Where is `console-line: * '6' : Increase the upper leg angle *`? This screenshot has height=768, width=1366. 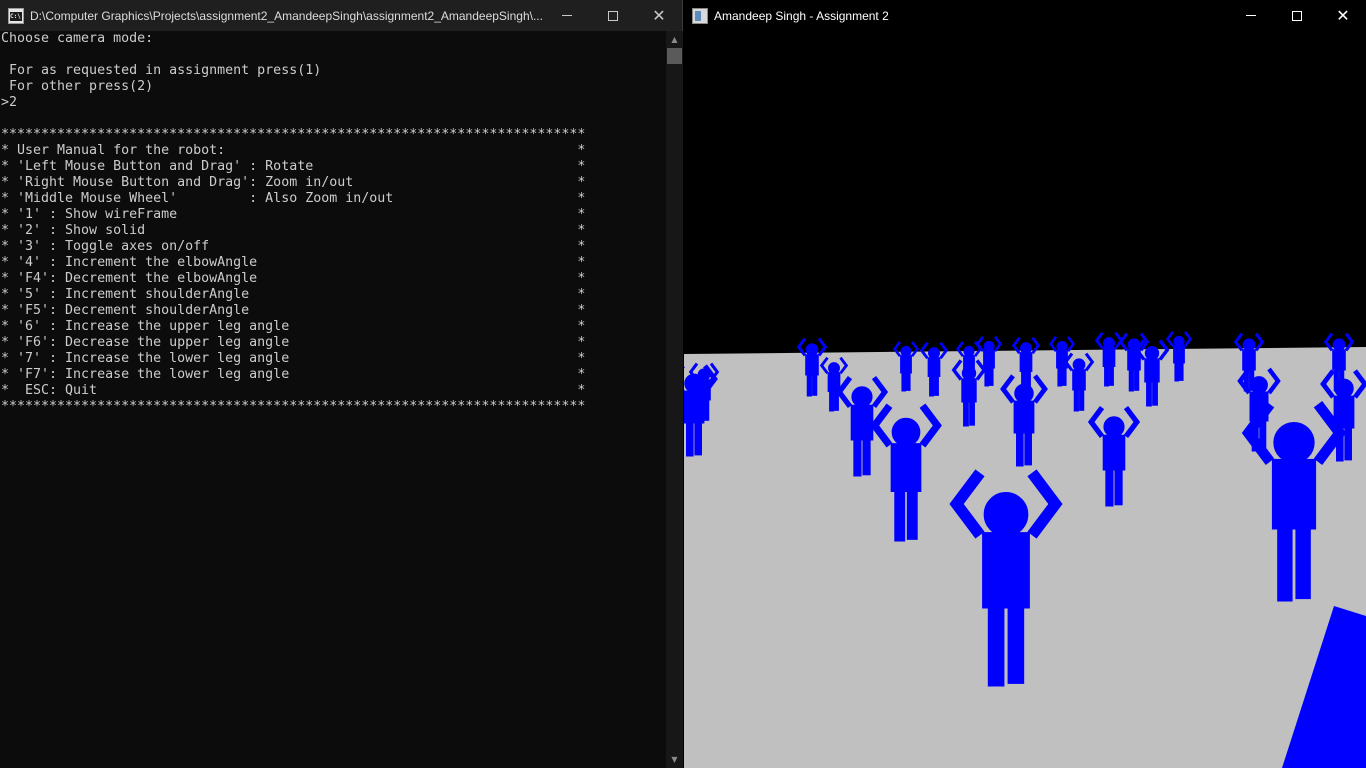 console-line: * '6' : Increase the upper leg angle * is located at coordinates (293, 326).